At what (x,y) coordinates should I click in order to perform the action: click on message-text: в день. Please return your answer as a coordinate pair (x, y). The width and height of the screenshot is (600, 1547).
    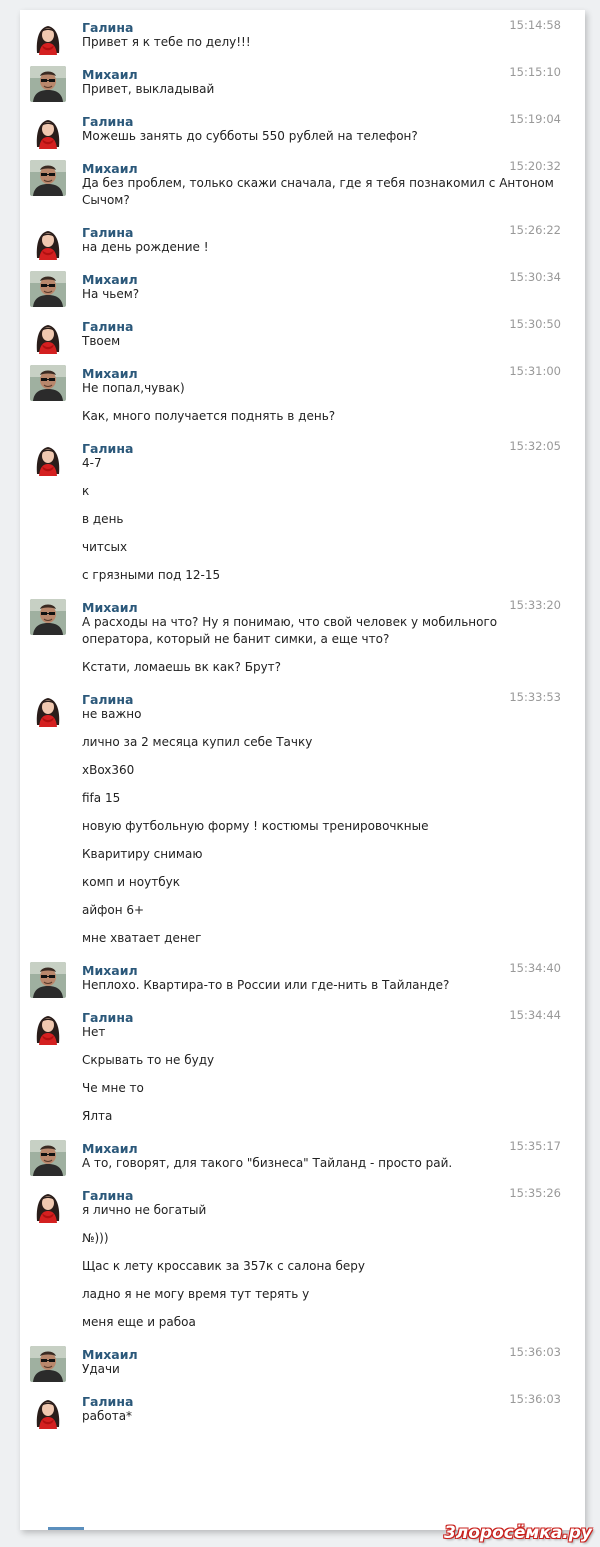
    Looking at the image, I should click on (103, 519).